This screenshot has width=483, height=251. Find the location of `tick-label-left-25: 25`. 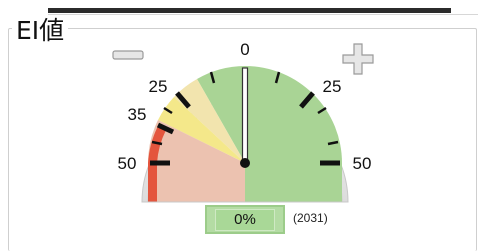

tick-label-left-25: 25 is located at coordinates (158, 86).